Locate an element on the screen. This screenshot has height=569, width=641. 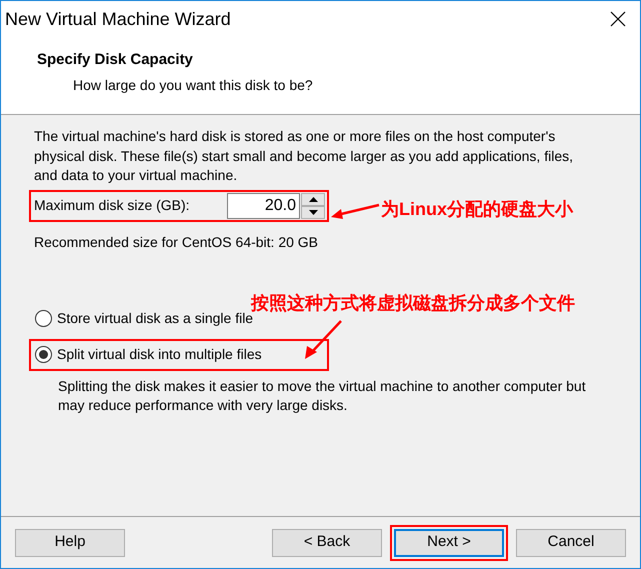
field-label: Maximum disk size (GB): is located at coordinates (112, 205).